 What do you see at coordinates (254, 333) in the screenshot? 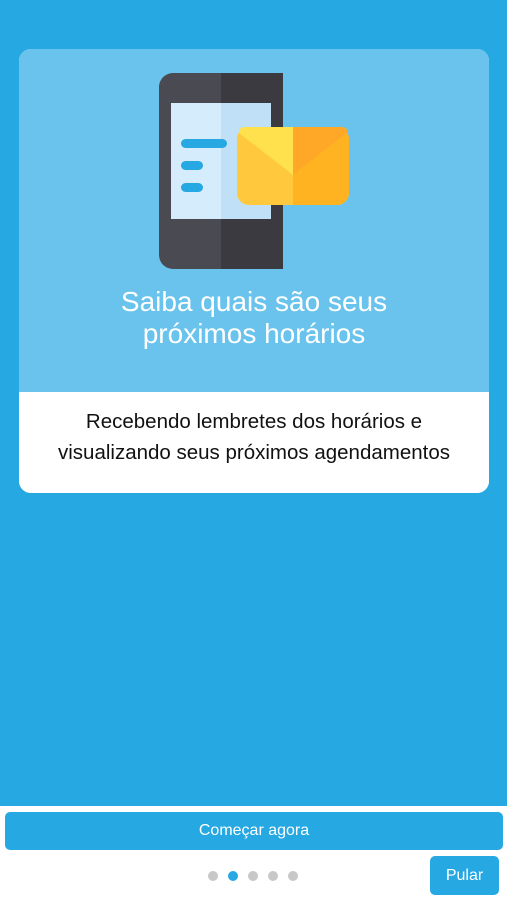
I see `card-title-line-2: próximos horários` at bounding box center [254, 333].